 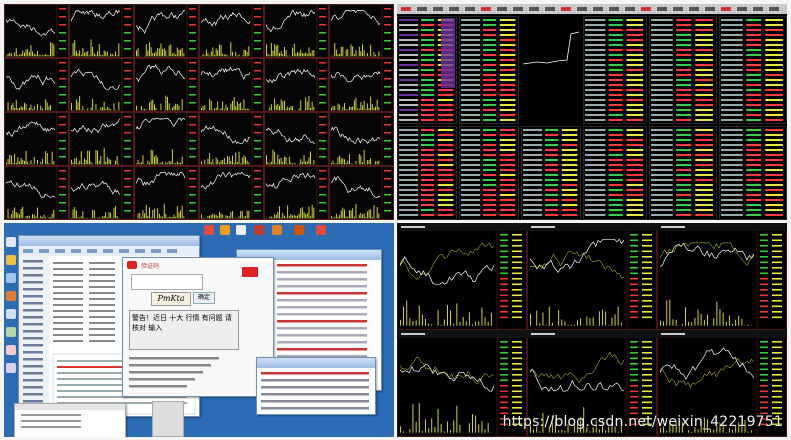 I want to click on browser-window, so click(x=70, y=420).